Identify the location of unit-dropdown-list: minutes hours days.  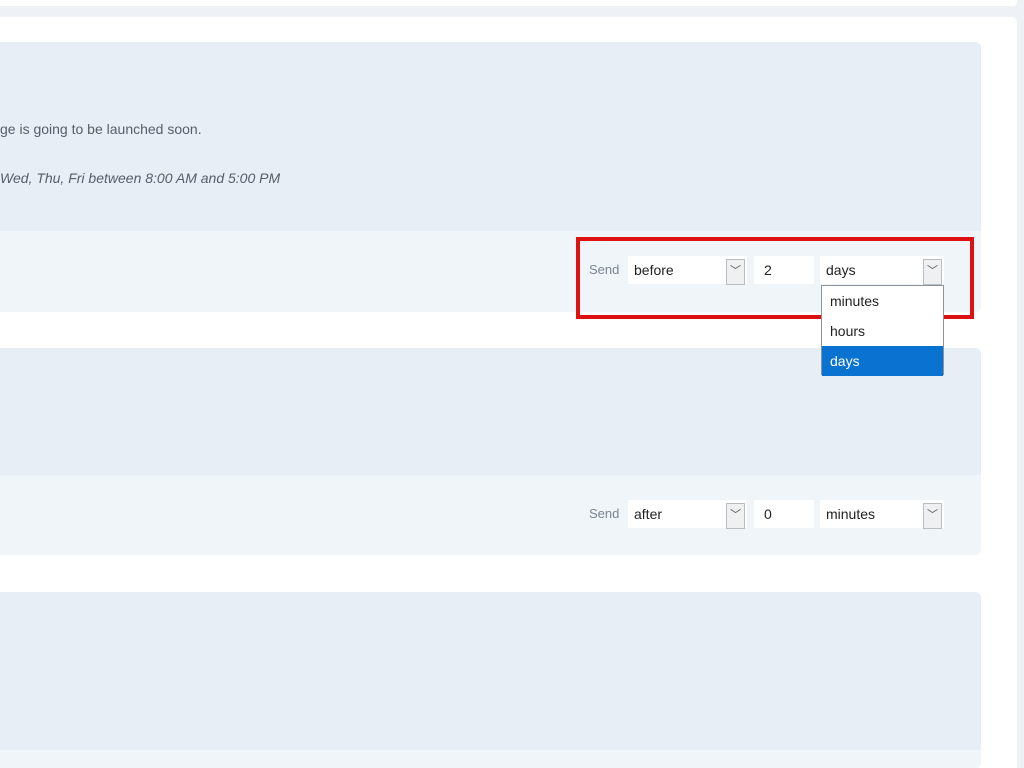
(882, 330).